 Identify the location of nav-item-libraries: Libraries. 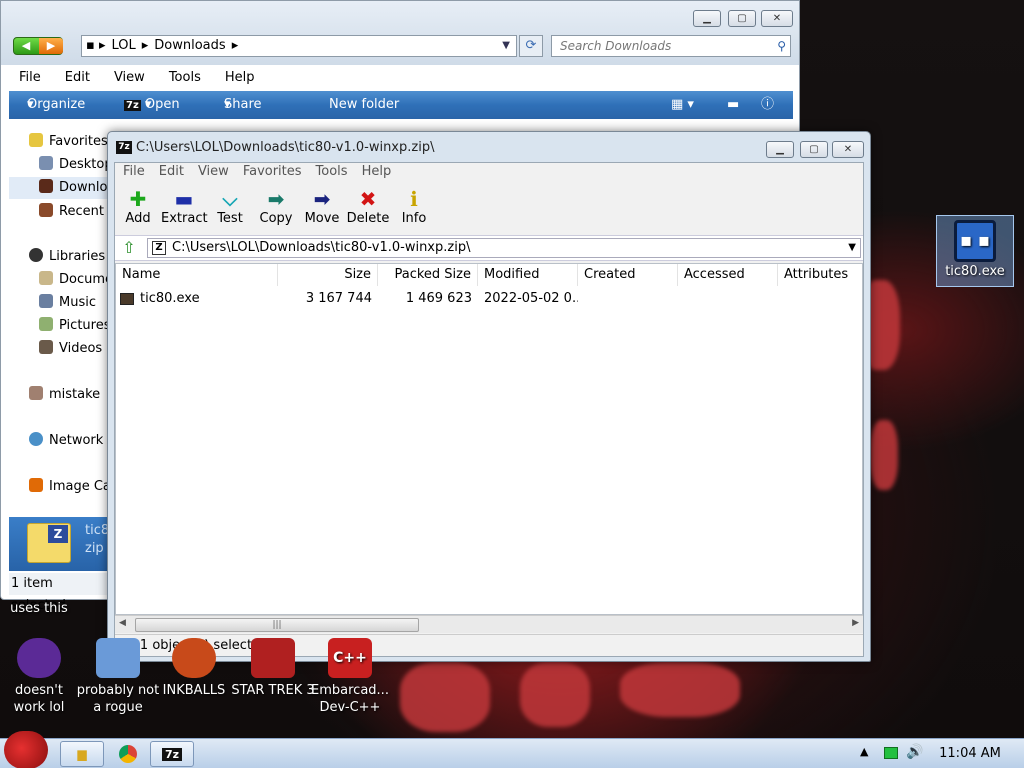
(67, 256).